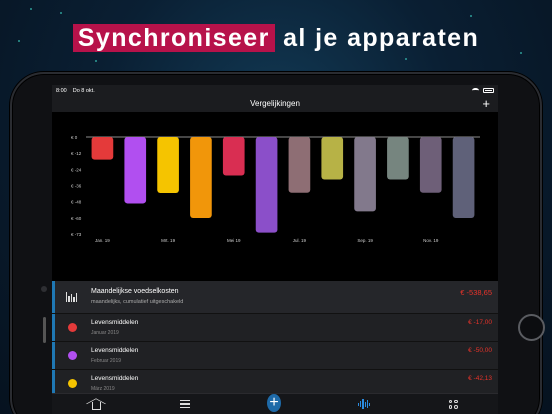 The height and width of the screenshot is (414, 552). I want to click on tab-home, so click(96, 404).